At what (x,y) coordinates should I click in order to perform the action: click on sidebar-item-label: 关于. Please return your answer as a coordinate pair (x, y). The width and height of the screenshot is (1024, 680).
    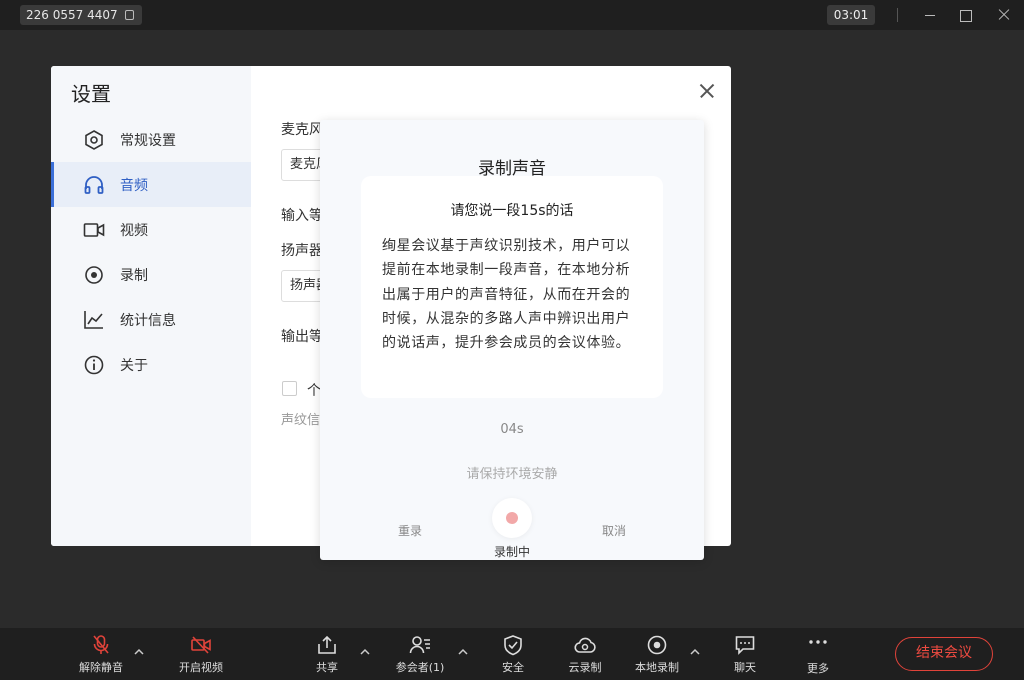
    Looking at the image, I should click on (134, 366).